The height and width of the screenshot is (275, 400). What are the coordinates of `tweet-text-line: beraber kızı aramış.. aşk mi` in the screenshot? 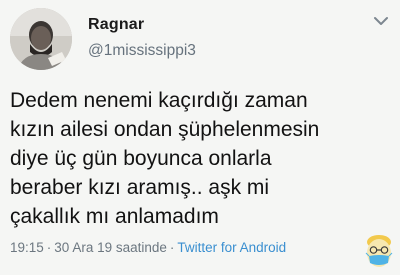 It's located at (140, 187).